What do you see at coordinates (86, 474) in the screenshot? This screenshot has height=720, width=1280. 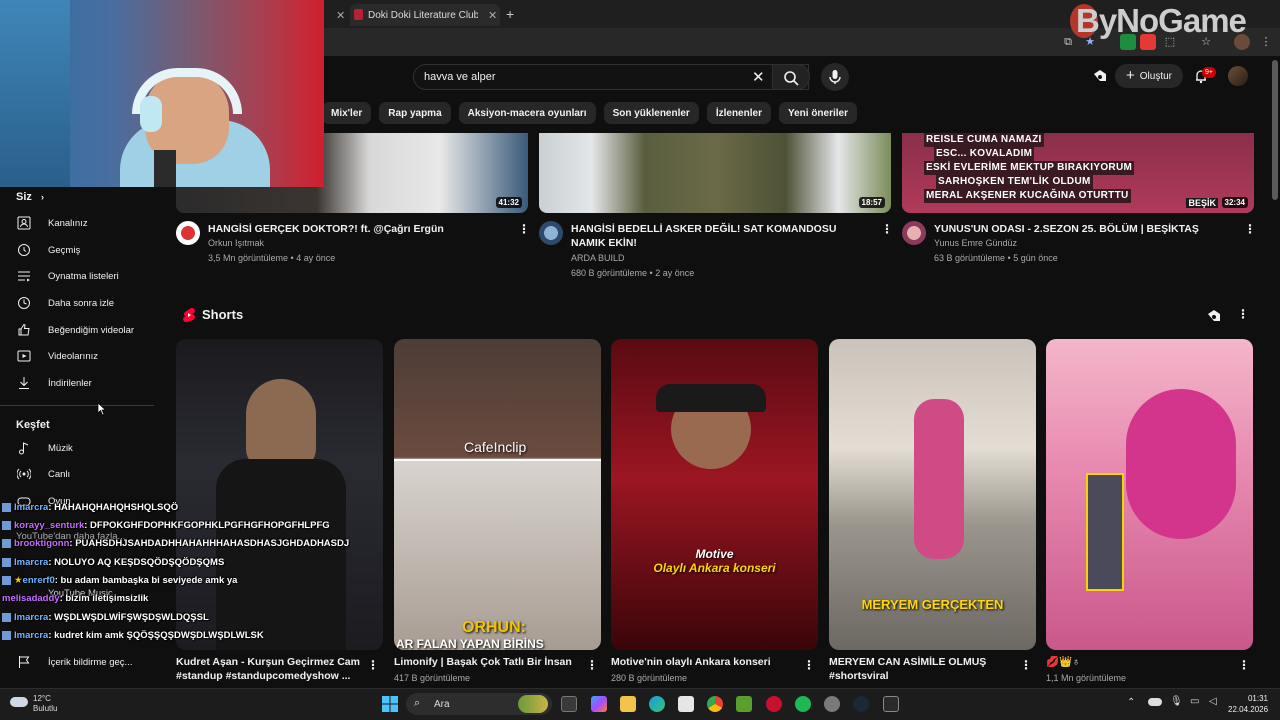 I see `sidebar-item-live: Canlı` at bounding box center [86, 474].